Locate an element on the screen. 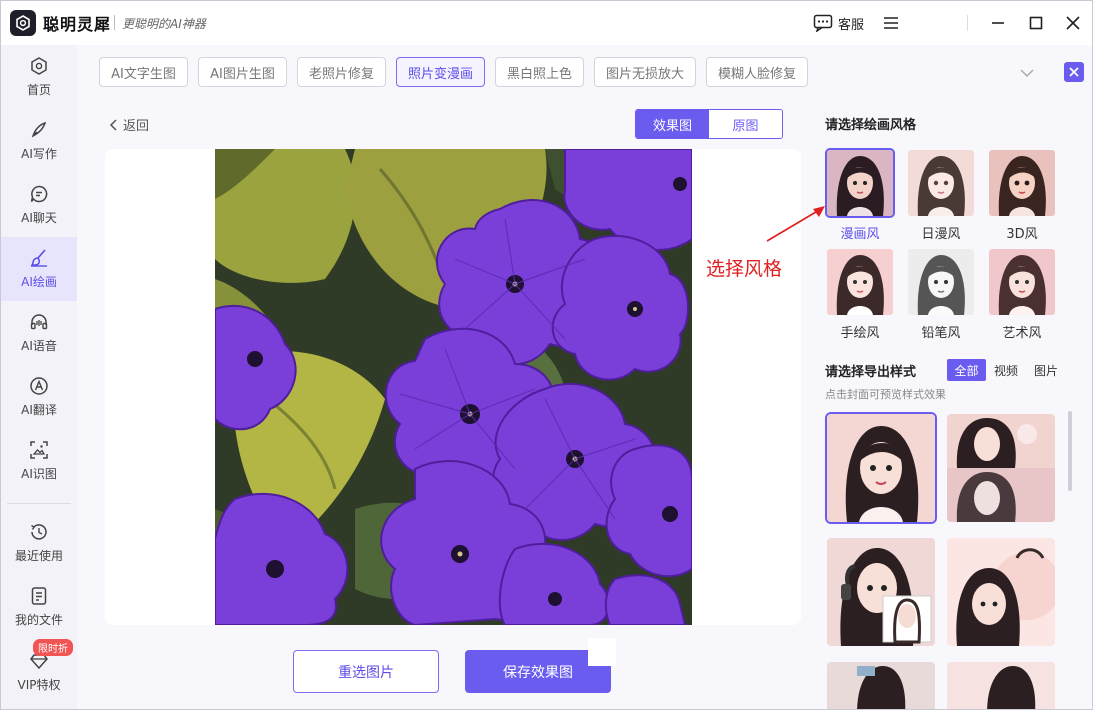 The image size is (1093, 710). style-option-hand-drawn: 手绘风 is located at coordinates (860, 294).